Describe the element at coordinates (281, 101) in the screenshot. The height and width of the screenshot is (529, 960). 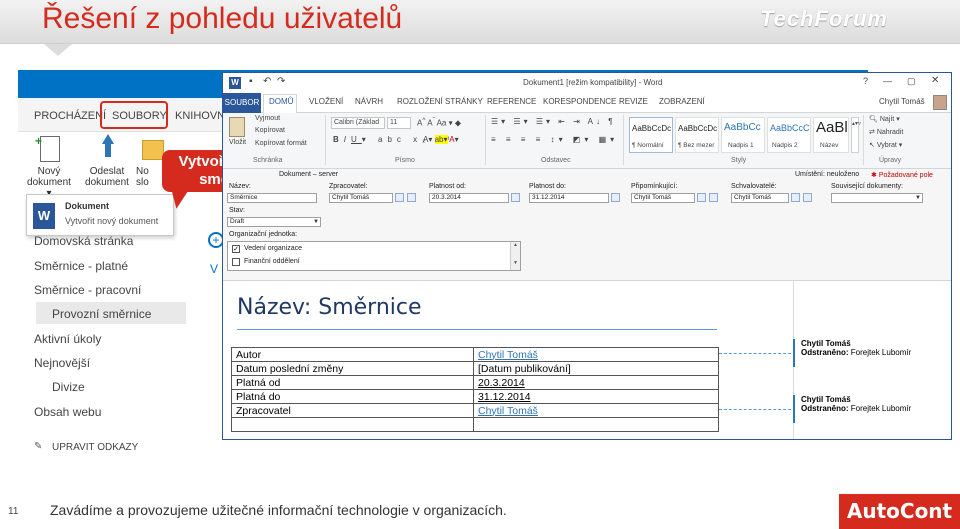
I see `word-tab-home: DOMŮ` at that location.